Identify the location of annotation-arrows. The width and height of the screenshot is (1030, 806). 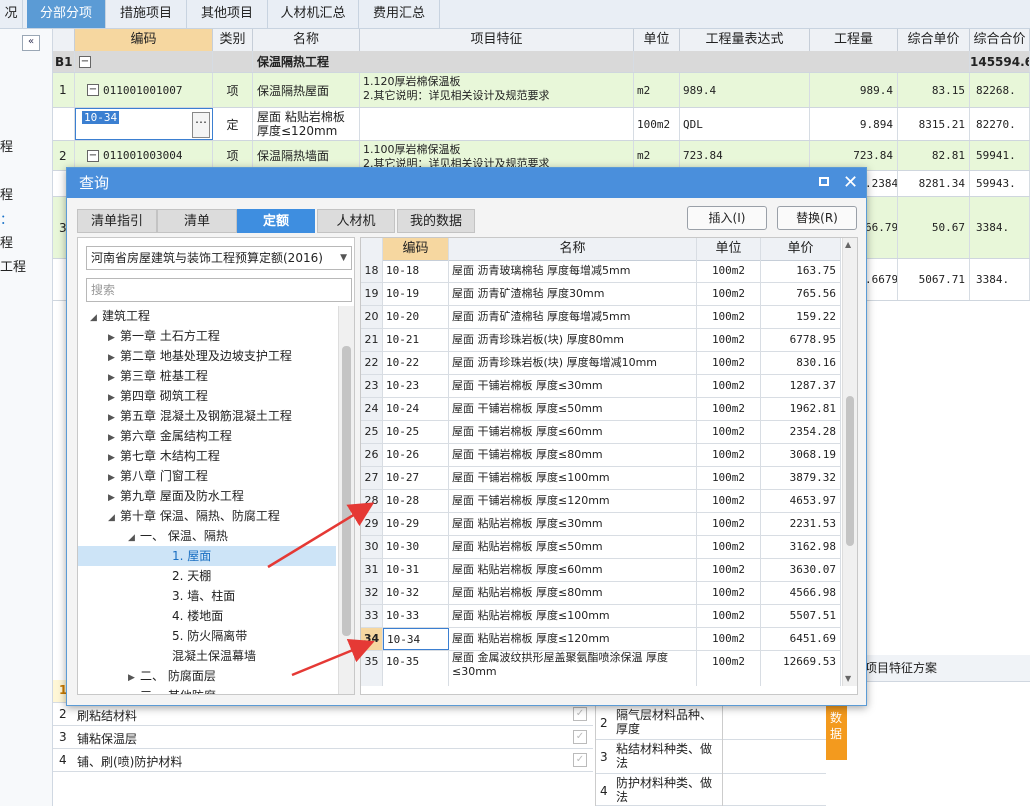
(321, 589).